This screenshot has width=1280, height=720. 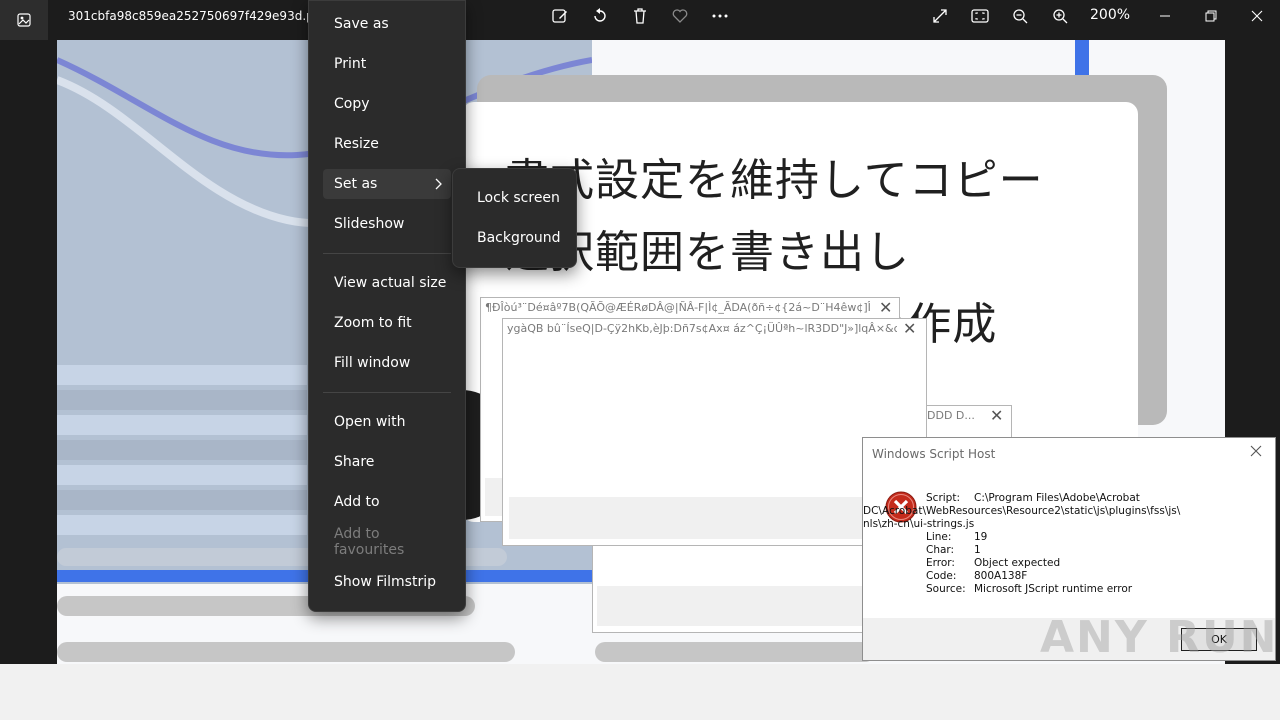 What do you see at coordinates (934, 454) in the screenshot?
I see `dialog-title: Windows Script Host` at bounding box center [934, 454].